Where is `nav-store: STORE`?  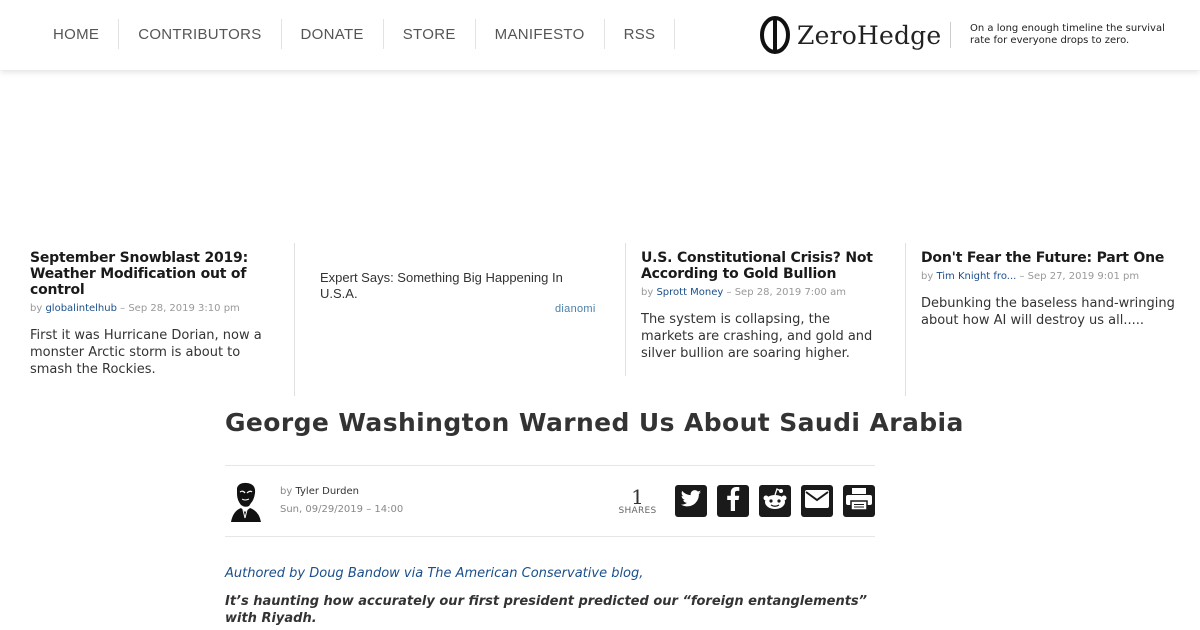 nav-store: STORE is located at coordinates (430, 34).